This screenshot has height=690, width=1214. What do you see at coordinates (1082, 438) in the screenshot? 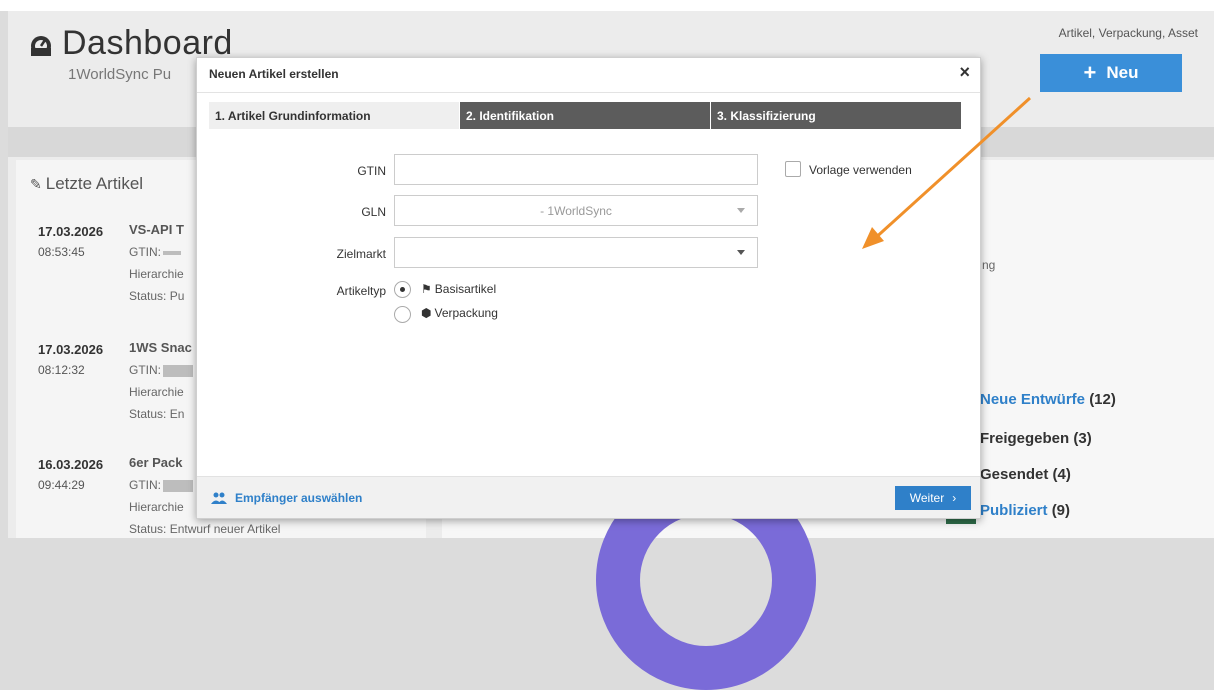
I see `stat-count: (3)` at bounding box center [1082, 438].